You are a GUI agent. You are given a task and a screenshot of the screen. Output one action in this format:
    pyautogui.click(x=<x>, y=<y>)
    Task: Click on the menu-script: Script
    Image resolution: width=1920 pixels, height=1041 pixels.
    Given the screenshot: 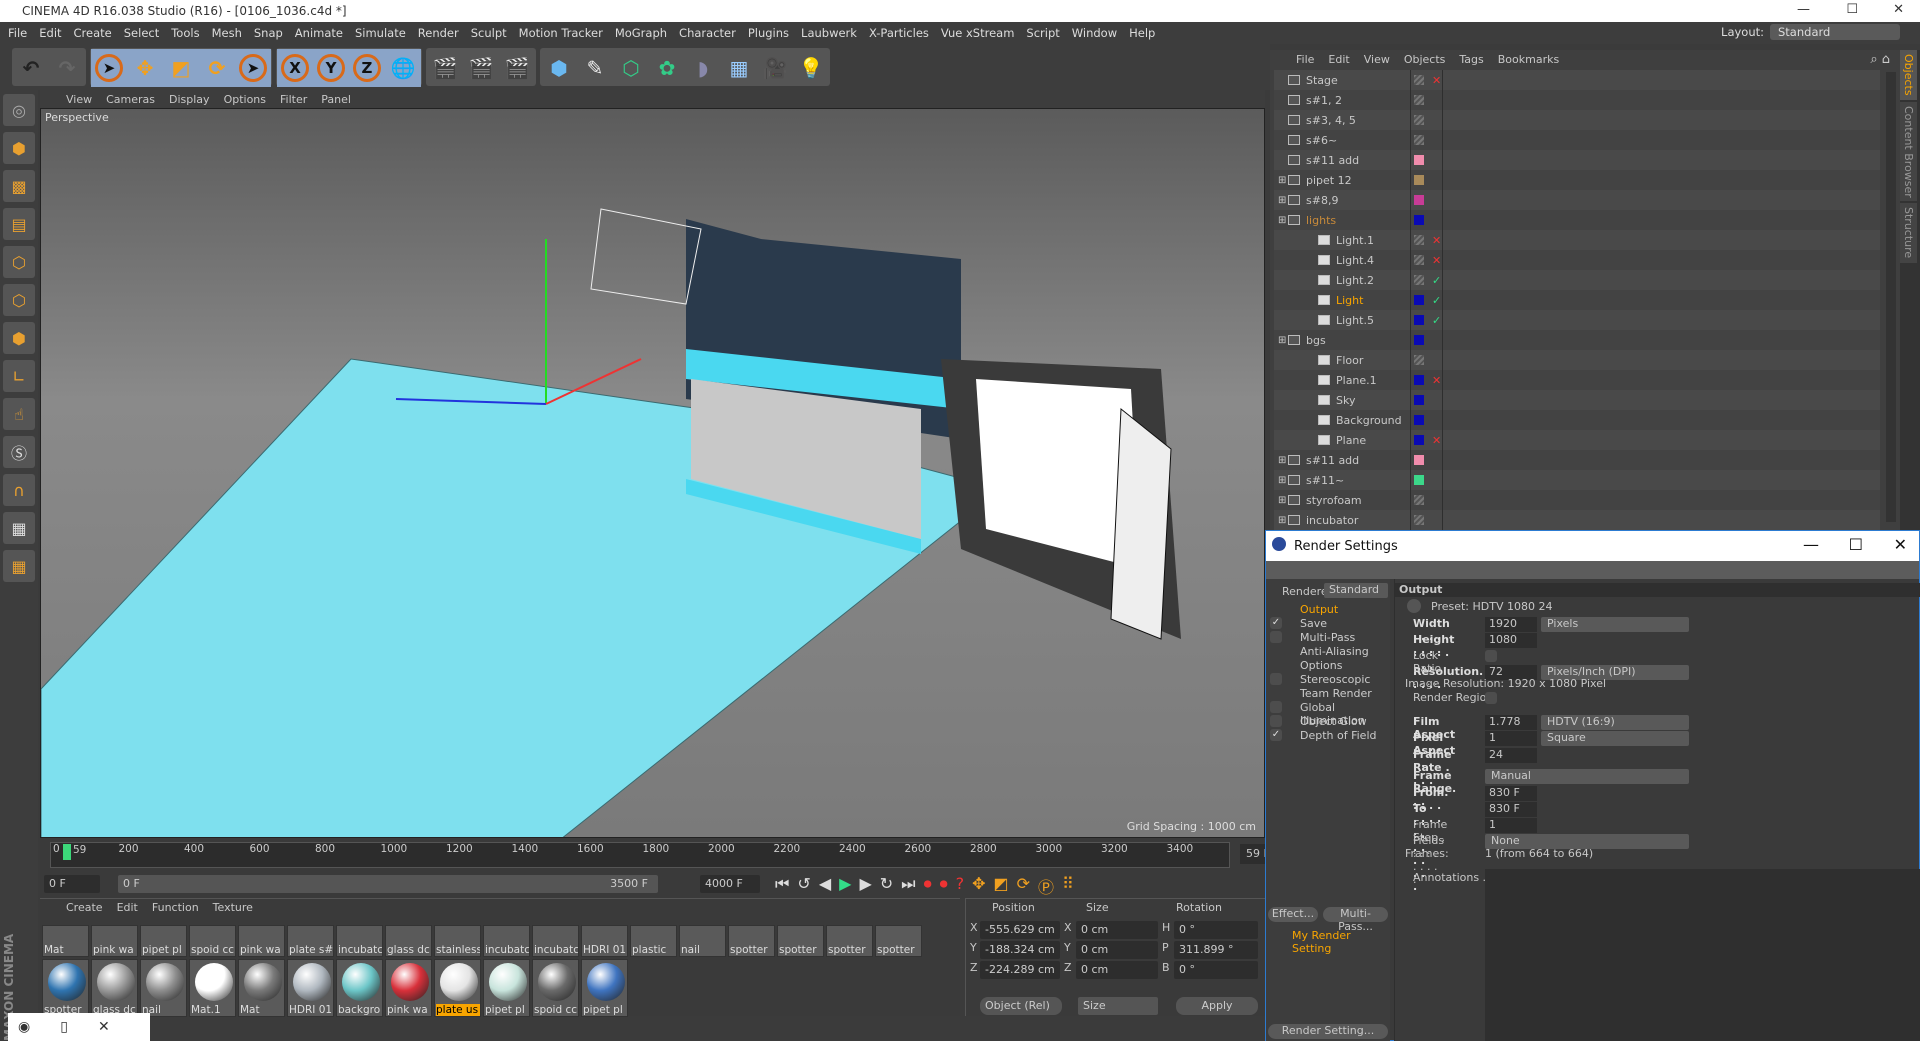 What is the action you would take?
    pyautogui.click(x=1042, y=33)
    